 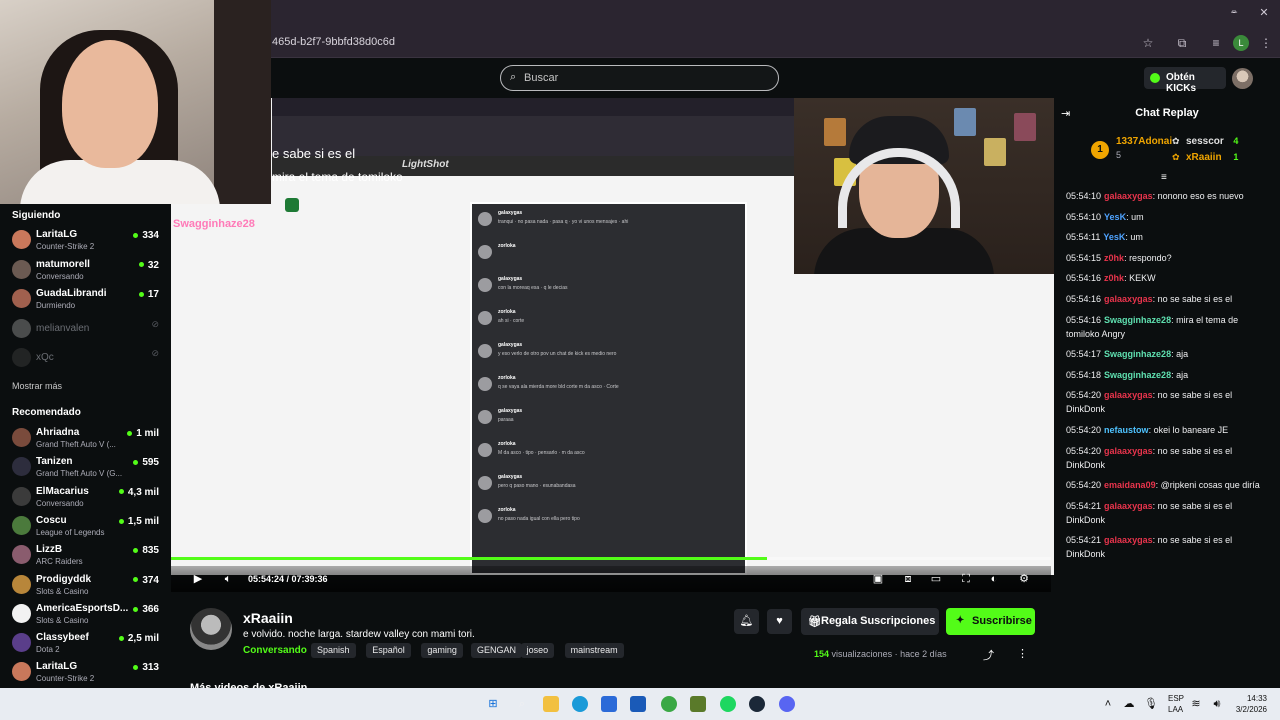 I want to click on leaderboard-name: 1337Adonai, so click(x=1144, y=141).